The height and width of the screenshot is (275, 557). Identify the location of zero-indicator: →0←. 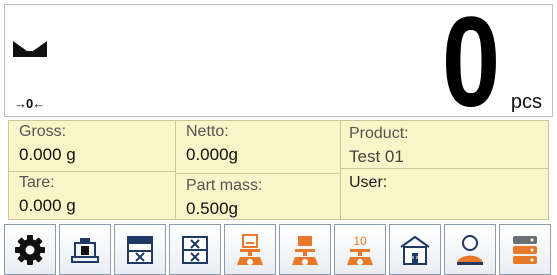
(29, 103).